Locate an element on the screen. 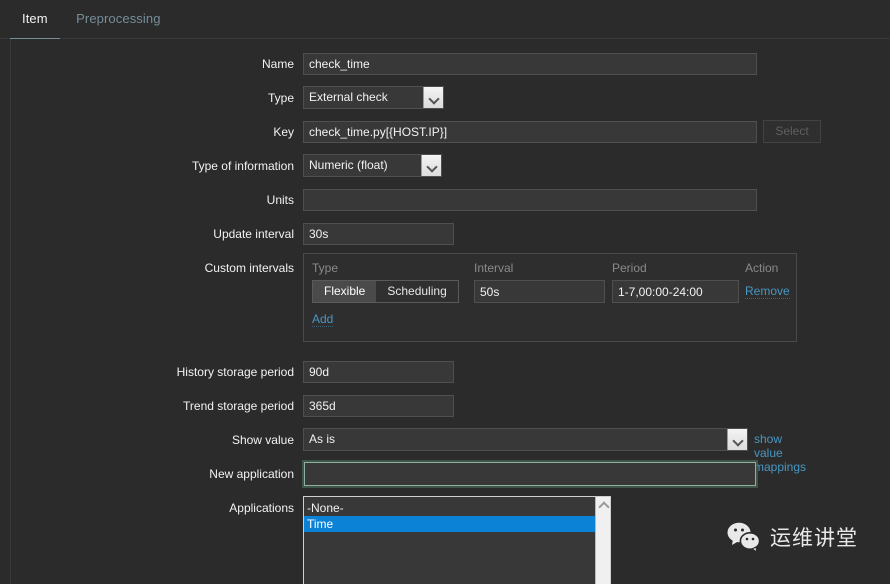 Image resolution: width=890 pixels, height=584 pixels. type-of-information-select: Numeric (float) is located at coordinates (372, 165).